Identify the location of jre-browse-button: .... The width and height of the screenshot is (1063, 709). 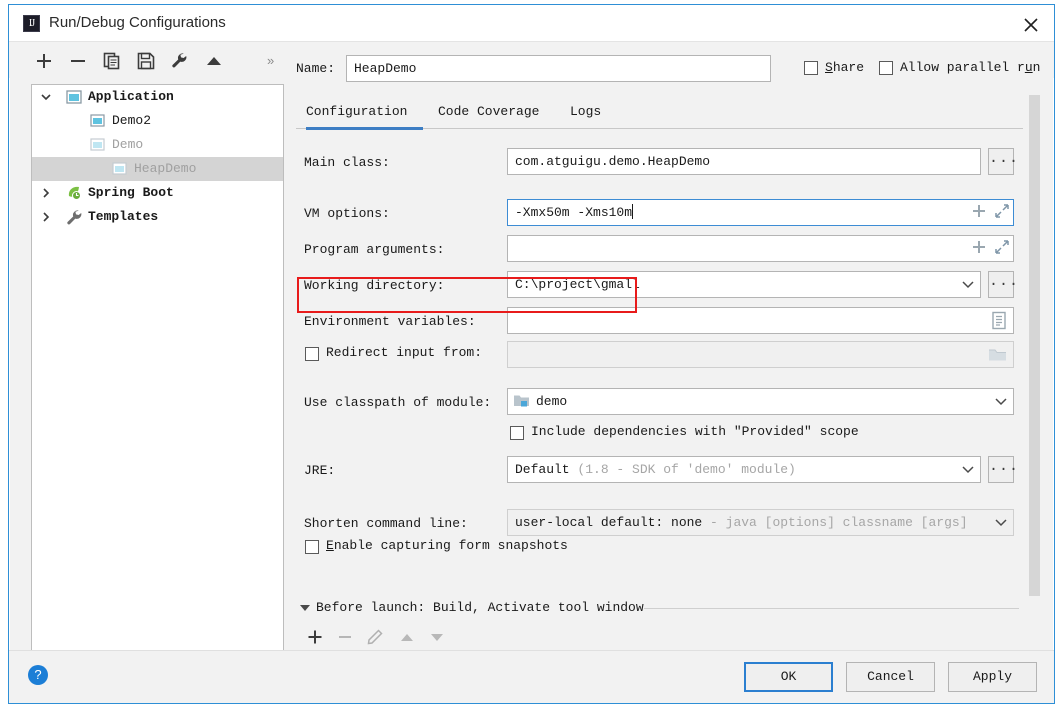
(1003, 469).